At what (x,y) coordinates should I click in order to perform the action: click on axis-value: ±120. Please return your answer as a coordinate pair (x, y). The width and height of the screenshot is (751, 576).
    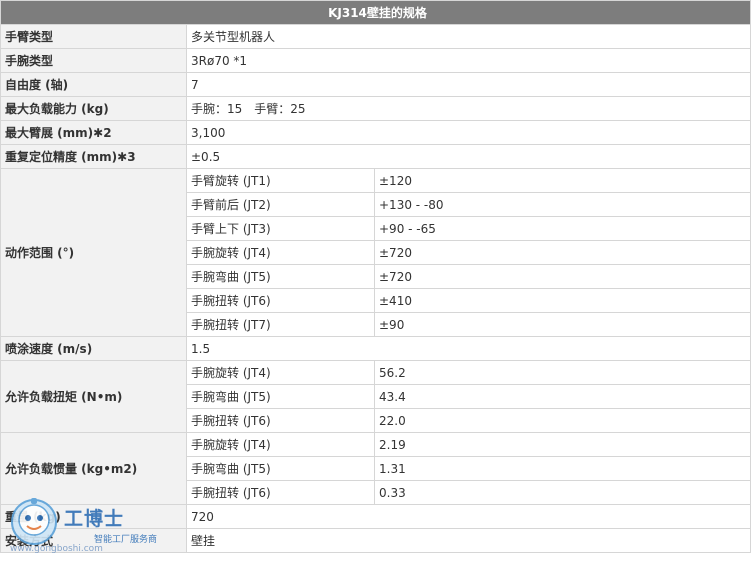
    Looking at the image, I should click on (562, 180).